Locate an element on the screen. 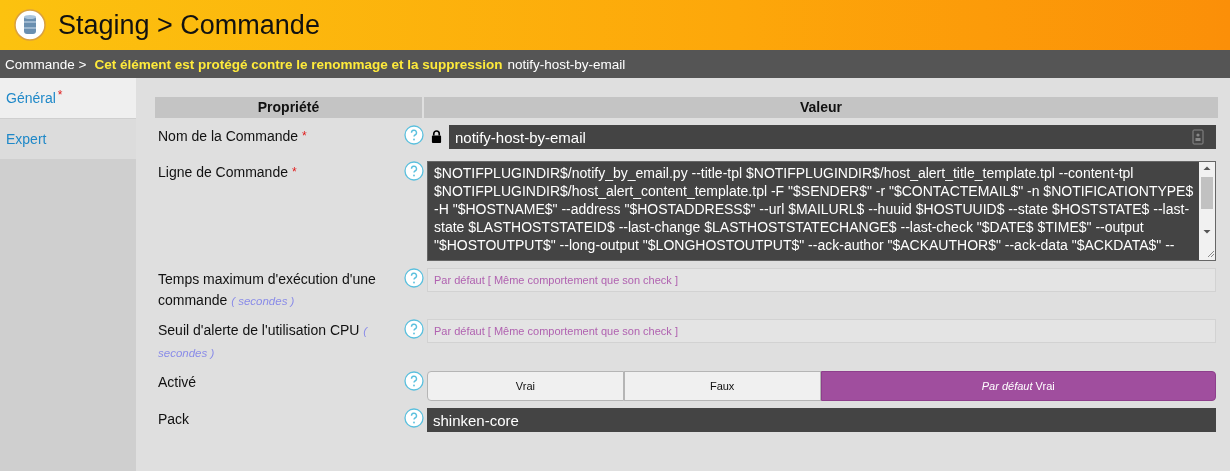 The width and height of the screenshot is (1230, 471). breadcrumb-item: notify-host-by-email is located at coordinates (566, 64).